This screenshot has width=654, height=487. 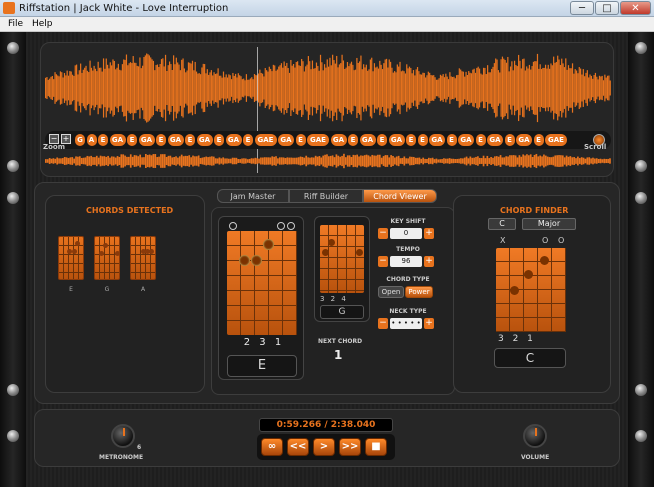 What do you see at coordinates (383, 261) in the screenshot?
I see `tempo-minus-button: −` at bounding box center [383, 261].